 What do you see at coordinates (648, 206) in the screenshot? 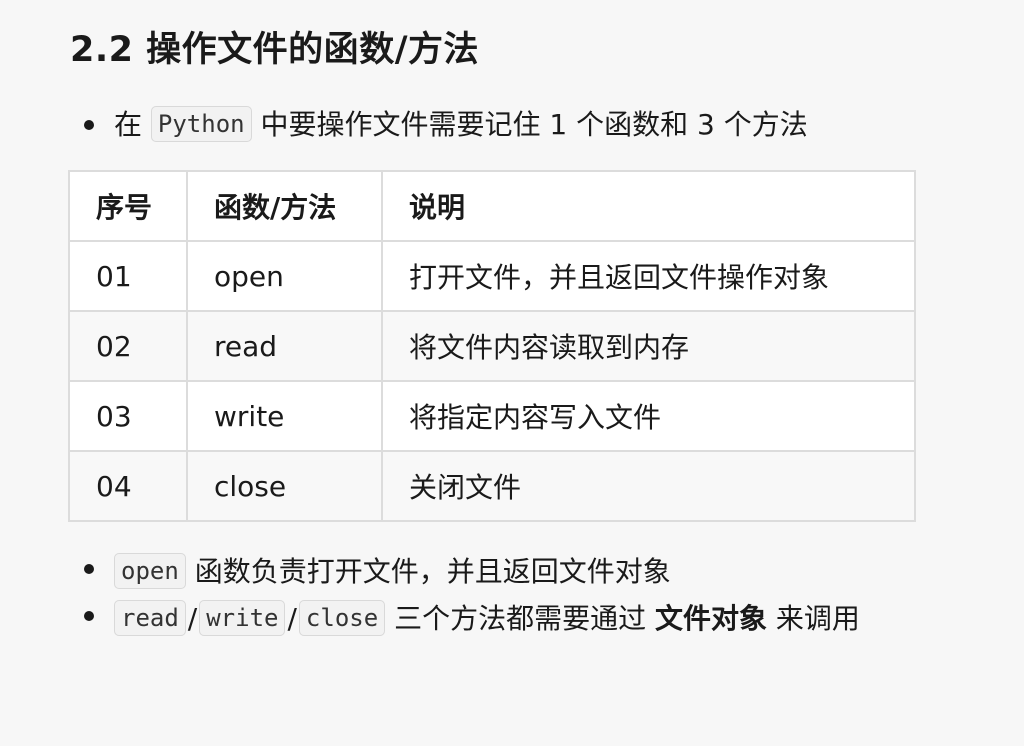
I see `header-description: 说明` at bounding box center [648, 206].